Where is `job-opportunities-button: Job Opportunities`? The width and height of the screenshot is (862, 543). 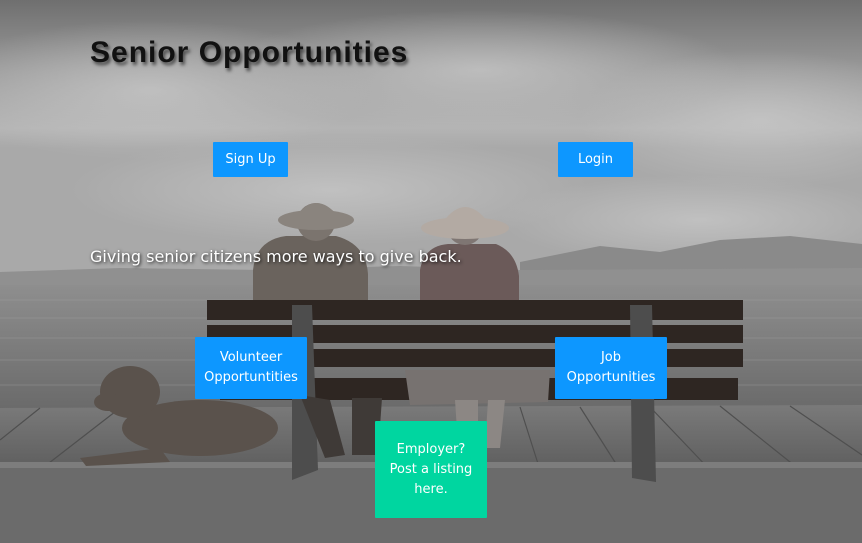
job-opportunities-button: Job Opportunities is located at coordinates (611, 368).